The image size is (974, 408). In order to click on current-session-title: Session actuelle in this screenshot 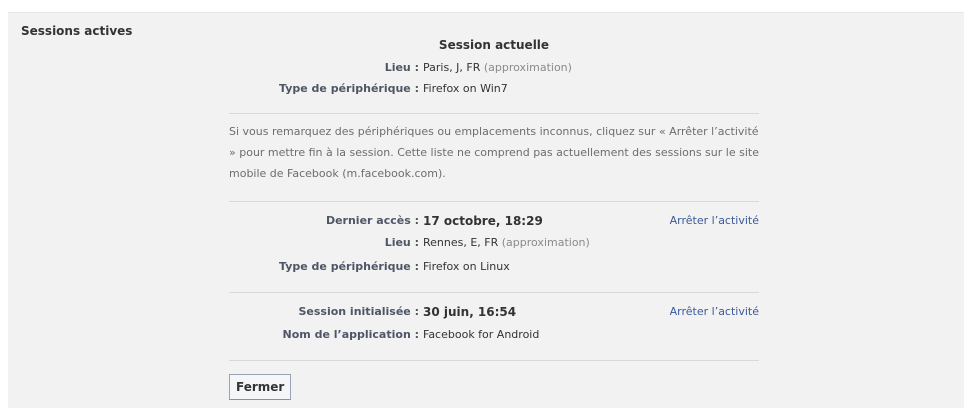, I will do `click(494, 45)`.